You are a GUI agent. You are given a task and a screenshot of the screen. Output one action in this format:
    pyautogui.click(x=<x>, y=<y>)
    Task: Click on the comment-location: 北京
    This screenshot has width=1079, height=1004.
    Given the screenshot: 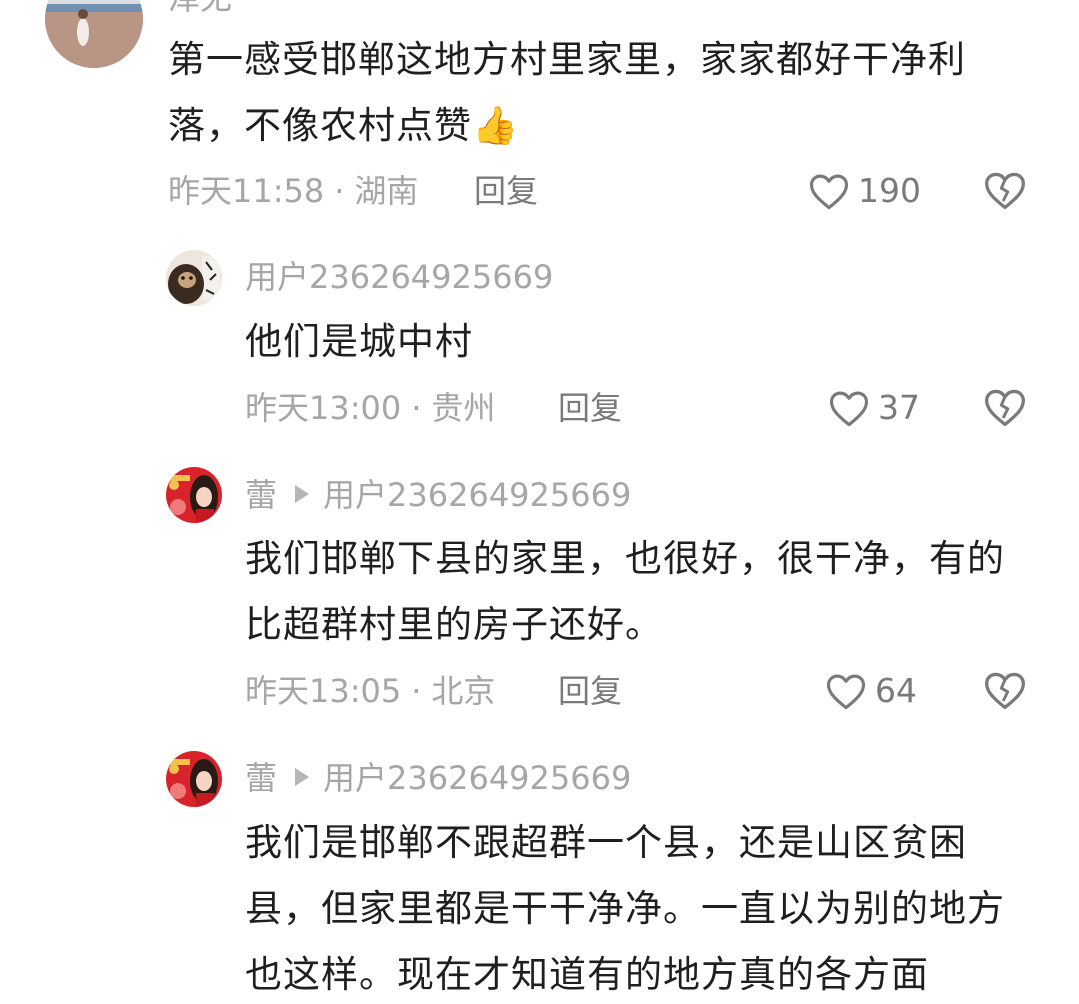 What is the action you would take?
    pyautogui.click(x=463, y=691)
    